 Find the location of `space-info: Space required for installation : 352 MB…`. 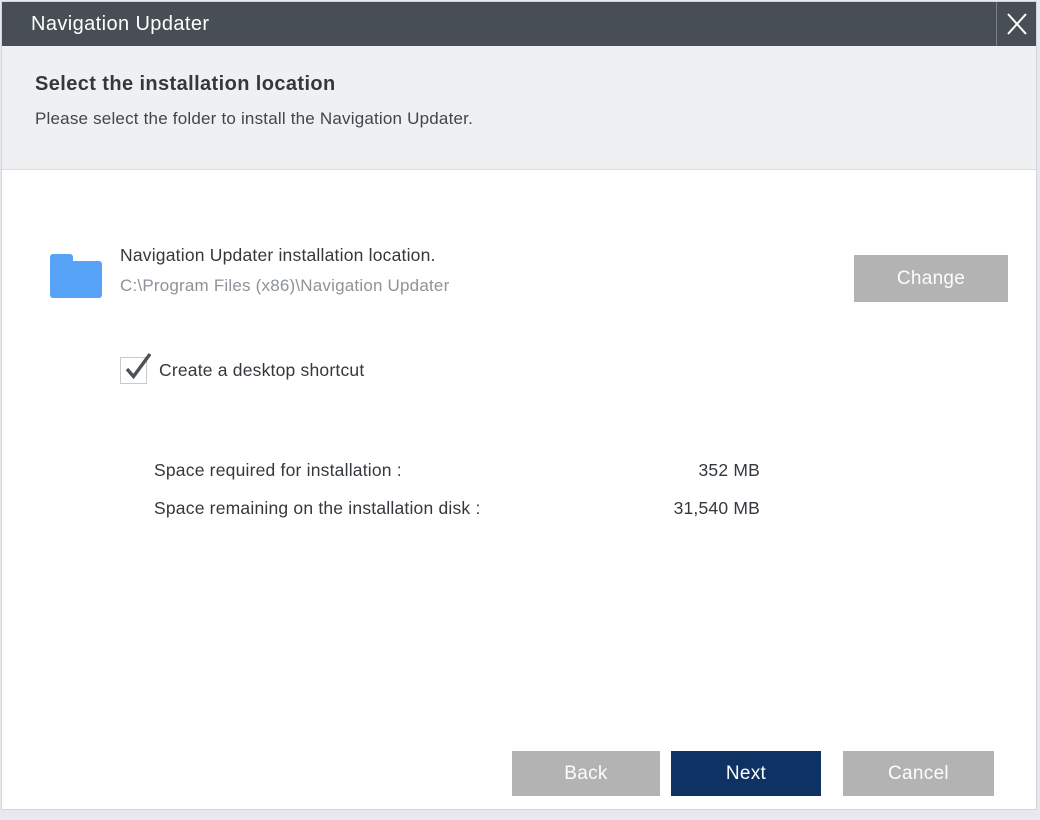

space-info: Space required for installation : 352 MB… is located at coordinates (457, 498).